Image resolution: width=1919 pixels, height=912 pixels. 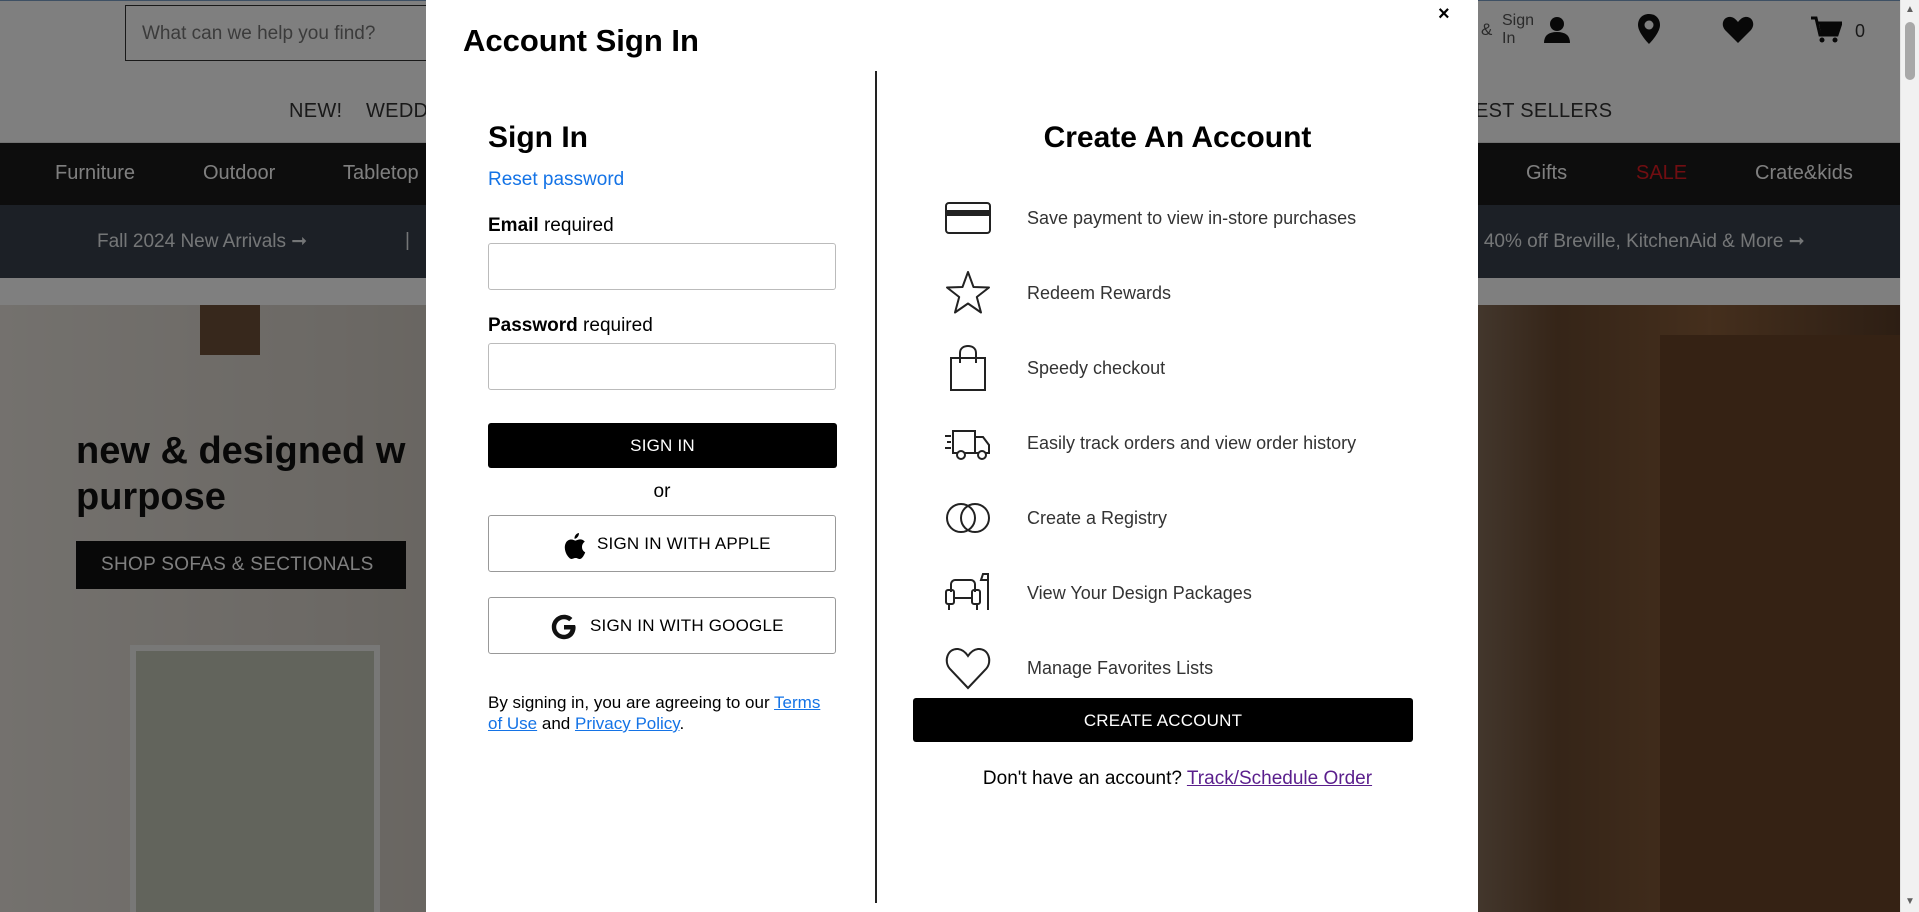 What do you see at coordinates (662, 266) in the screenshot?
I see `email-field` at bounding box center [662, 266].